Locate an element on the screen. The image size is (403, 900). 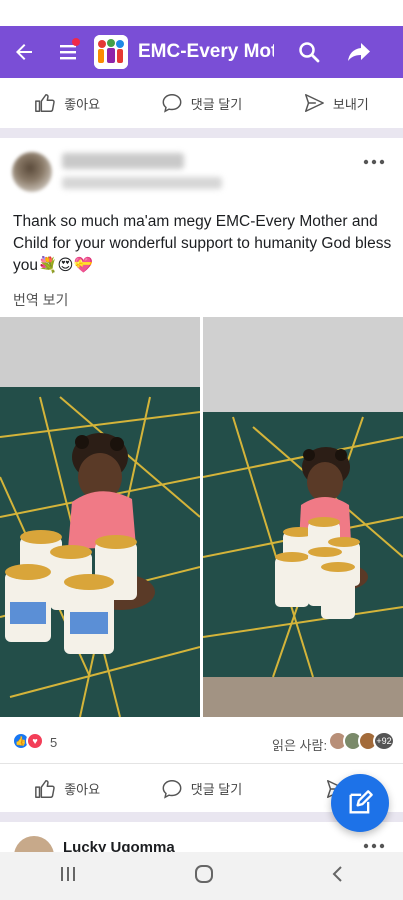
system-nav-bar is located at coordinates (201, 876).